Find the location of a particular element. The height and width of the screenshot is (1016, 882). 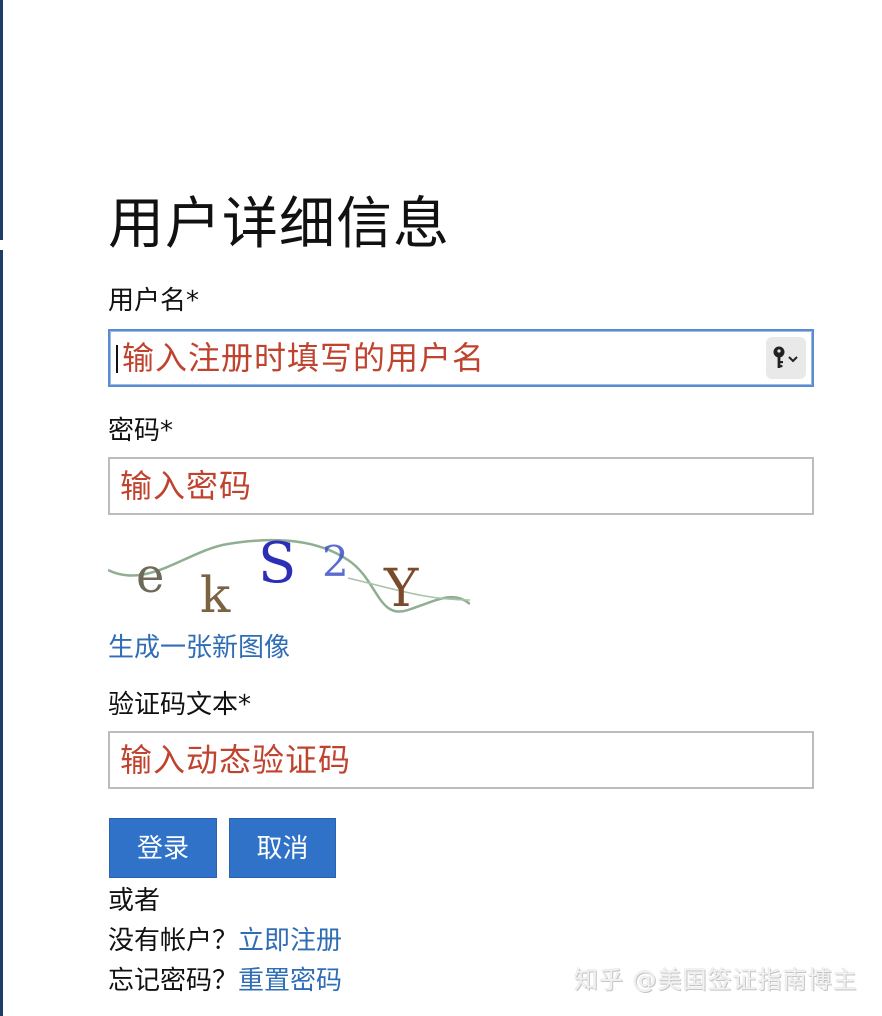

captcha-char: S is located at coordinates (277, 563).